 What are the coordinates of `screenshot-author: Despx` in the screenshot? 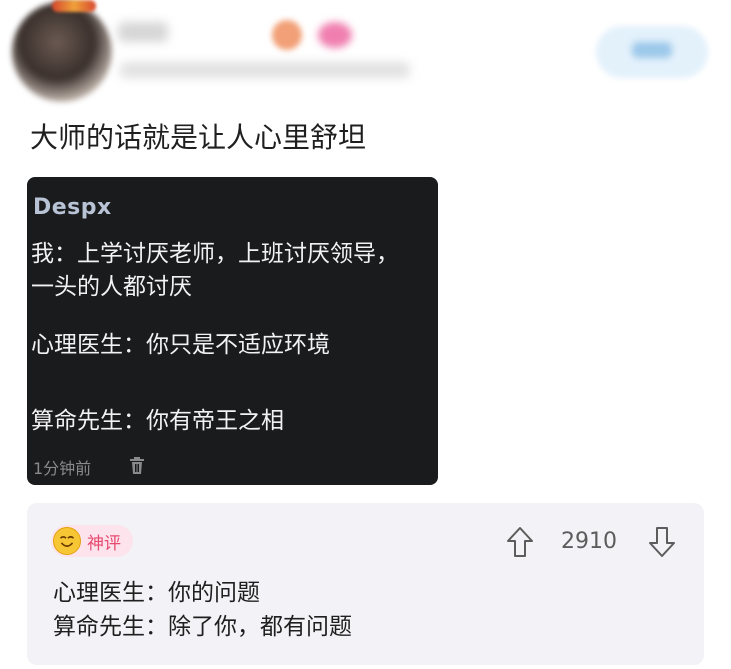 It's located at (72, 207).